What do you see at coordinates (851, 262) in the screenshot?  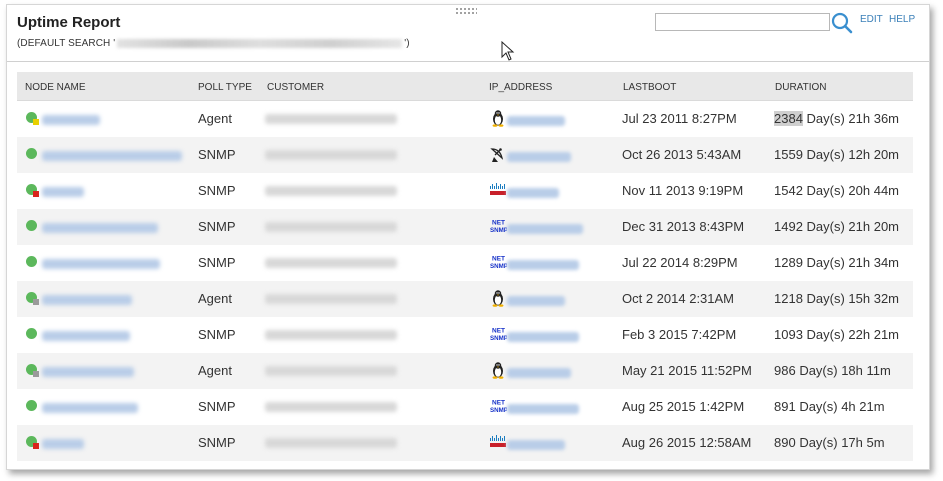 I see `duration-rest: Day(s) 21h 34m` at bounding box center [851, 262].